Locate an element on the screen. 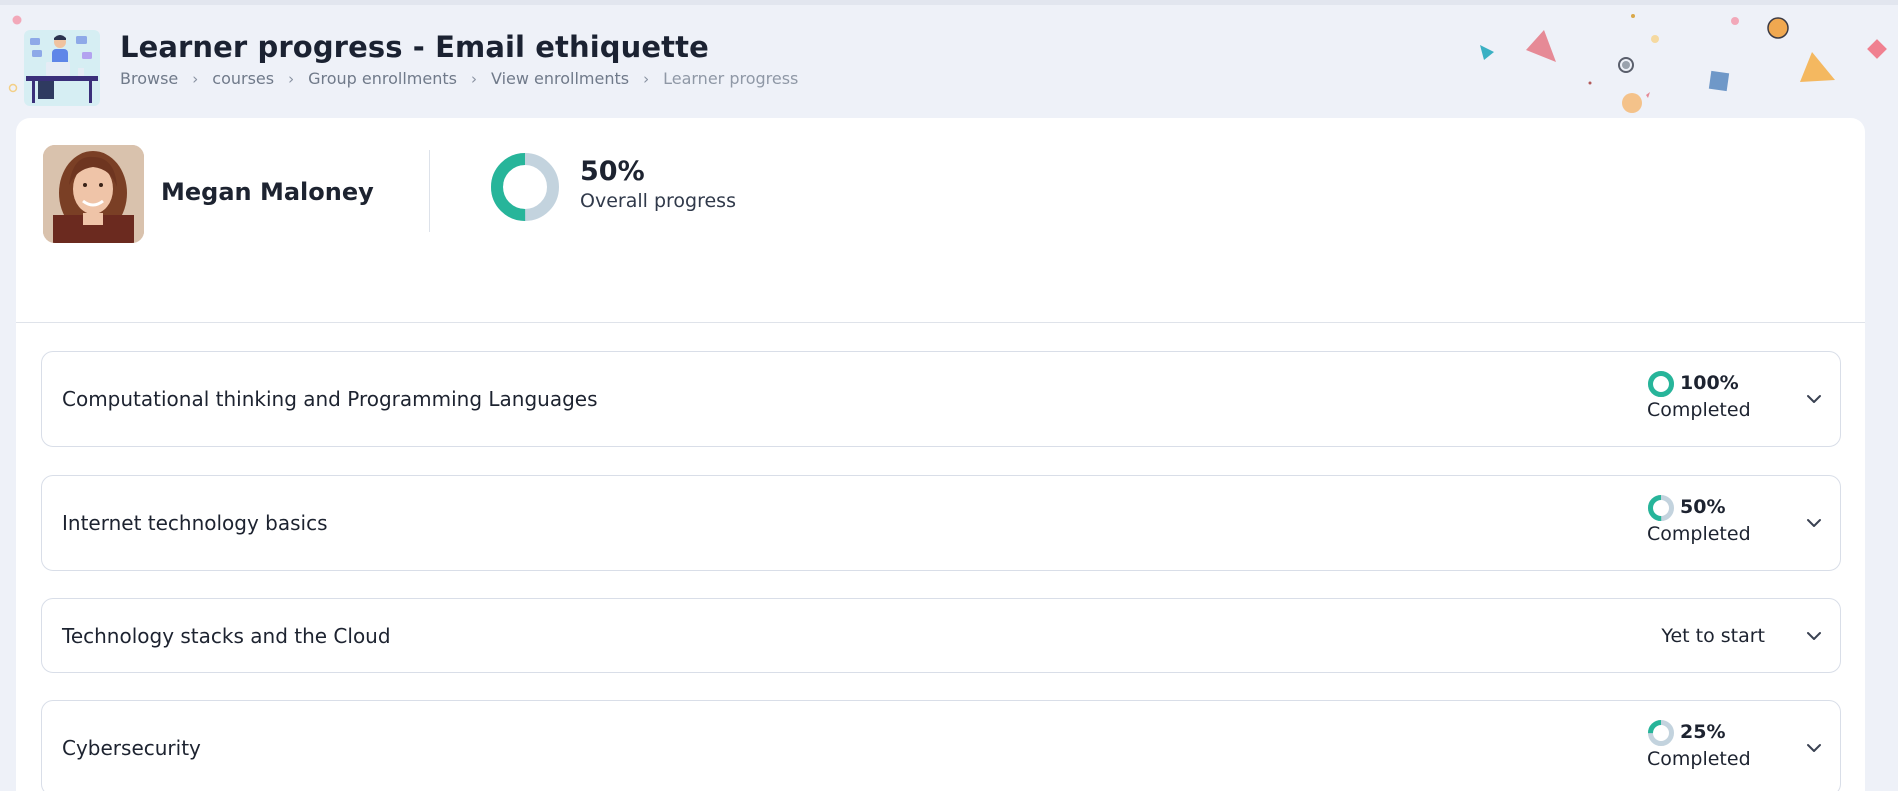 The width and height of the screenshot is (1898, 791). learner-name: Megan Maloney is located at coordinates (267, 192).